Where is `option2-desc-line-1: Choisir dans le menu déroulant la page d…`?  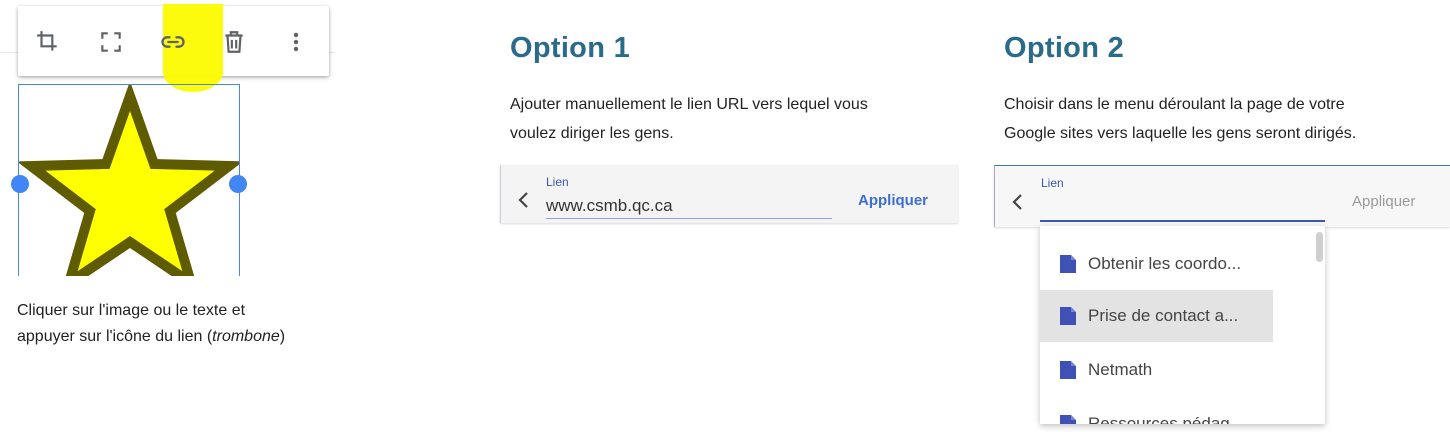
option2-desc-line-1: Choisir dans le menu déroulant la page d… is located at coordinates (1174, 104).